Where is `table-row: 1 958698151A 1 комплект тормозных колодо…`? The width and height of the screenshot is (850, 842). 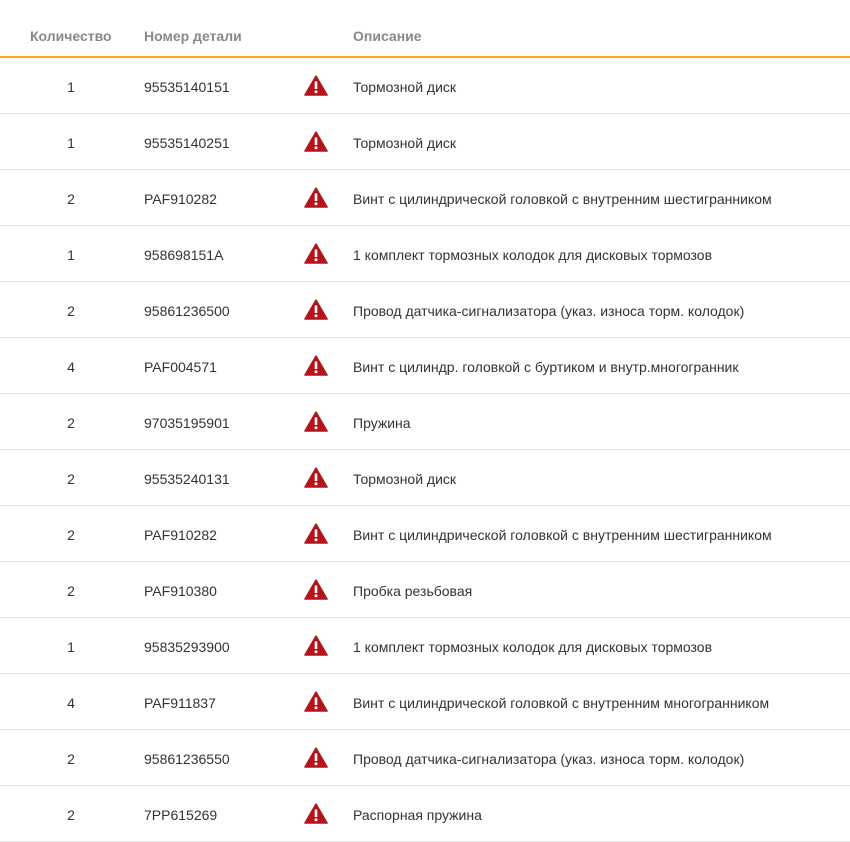 table-row: 1 958698151A 1 комплект тормозных колодо… is located at coordinates (425, 254).